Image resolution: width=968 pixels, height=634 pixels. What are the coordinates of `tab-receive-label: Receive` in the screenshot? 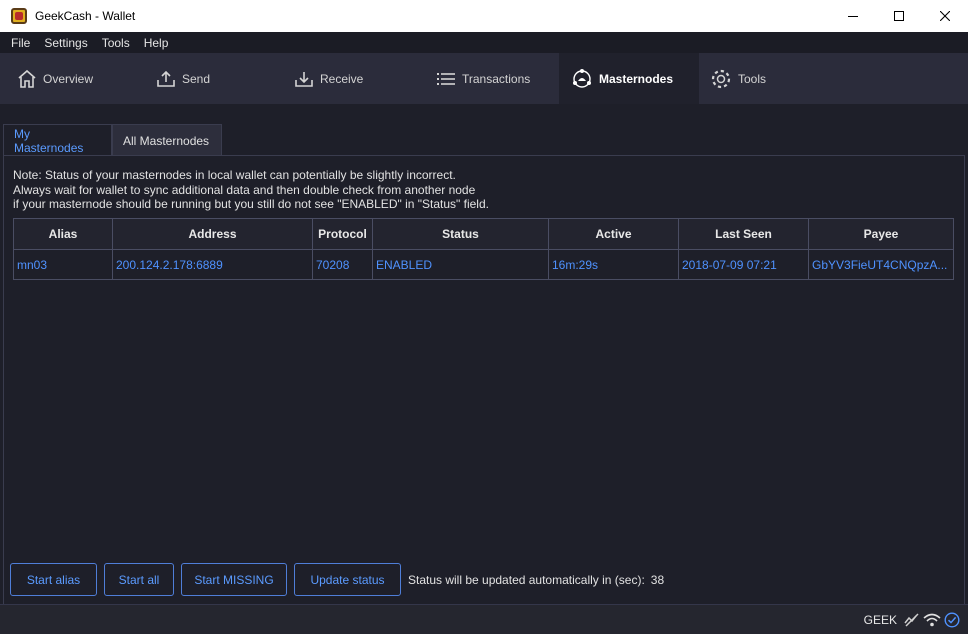 It's located at (342, 78).